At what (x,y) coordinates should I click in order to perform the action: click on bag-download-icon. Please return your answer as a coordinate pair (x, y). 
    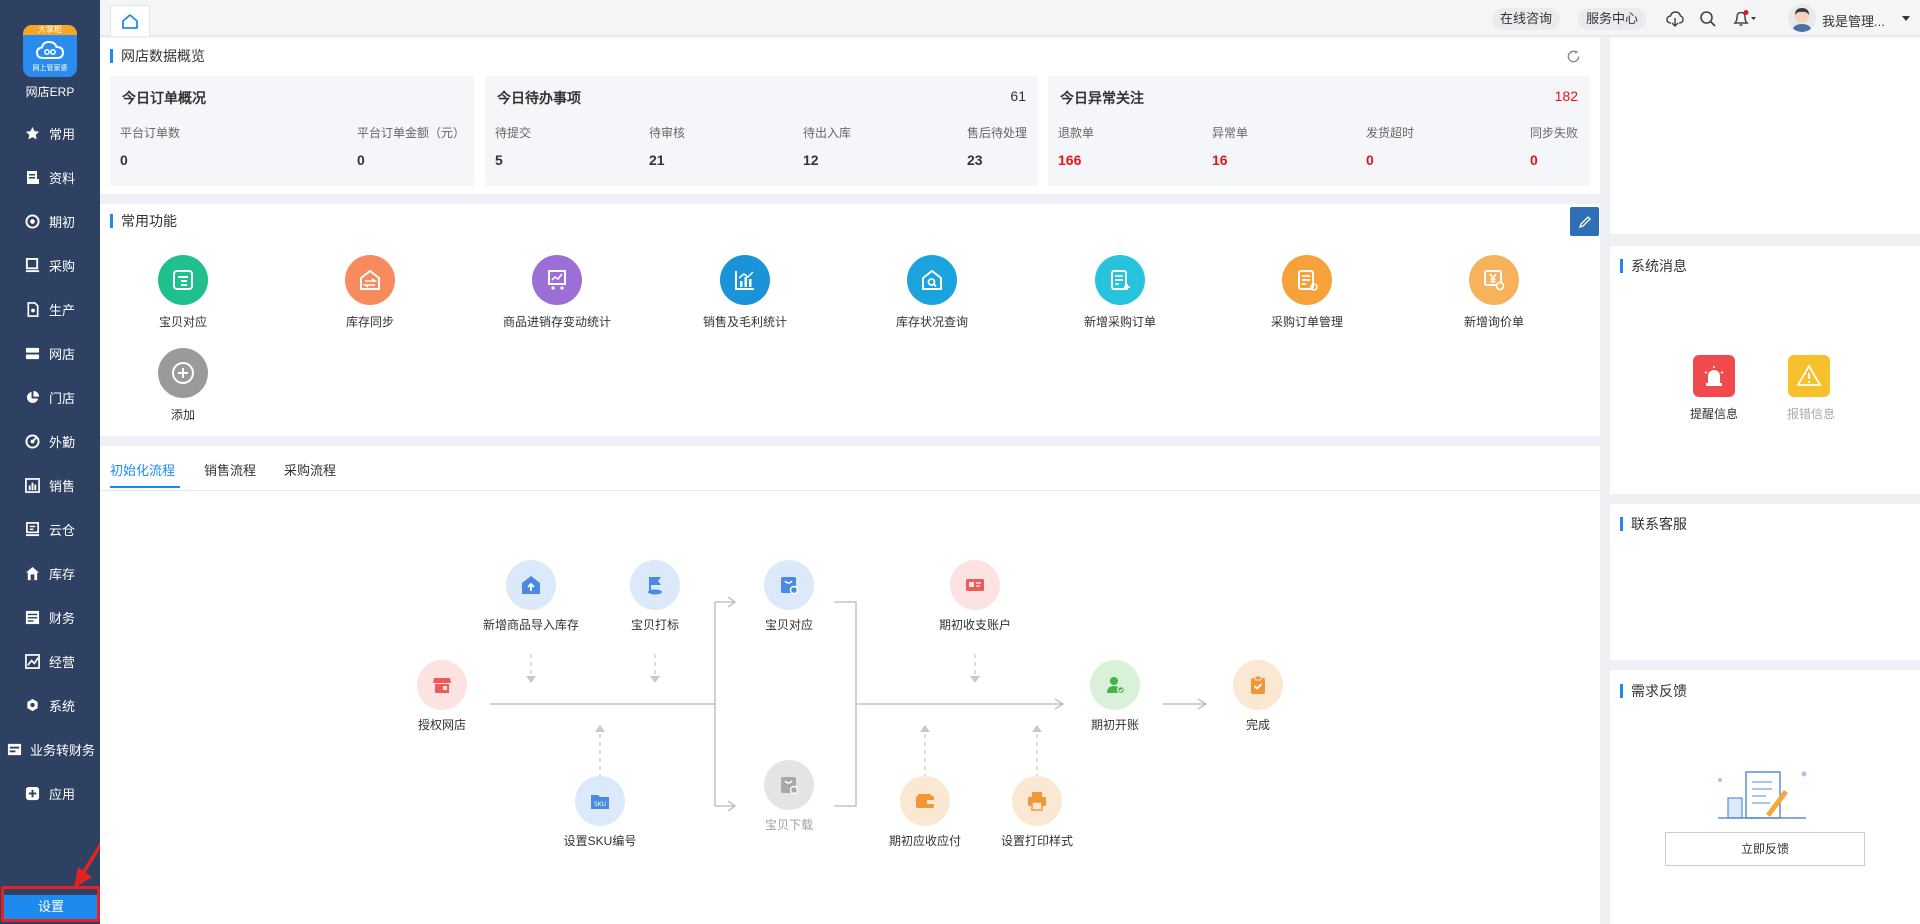
    Looking at the image, I should click on (789, 785).